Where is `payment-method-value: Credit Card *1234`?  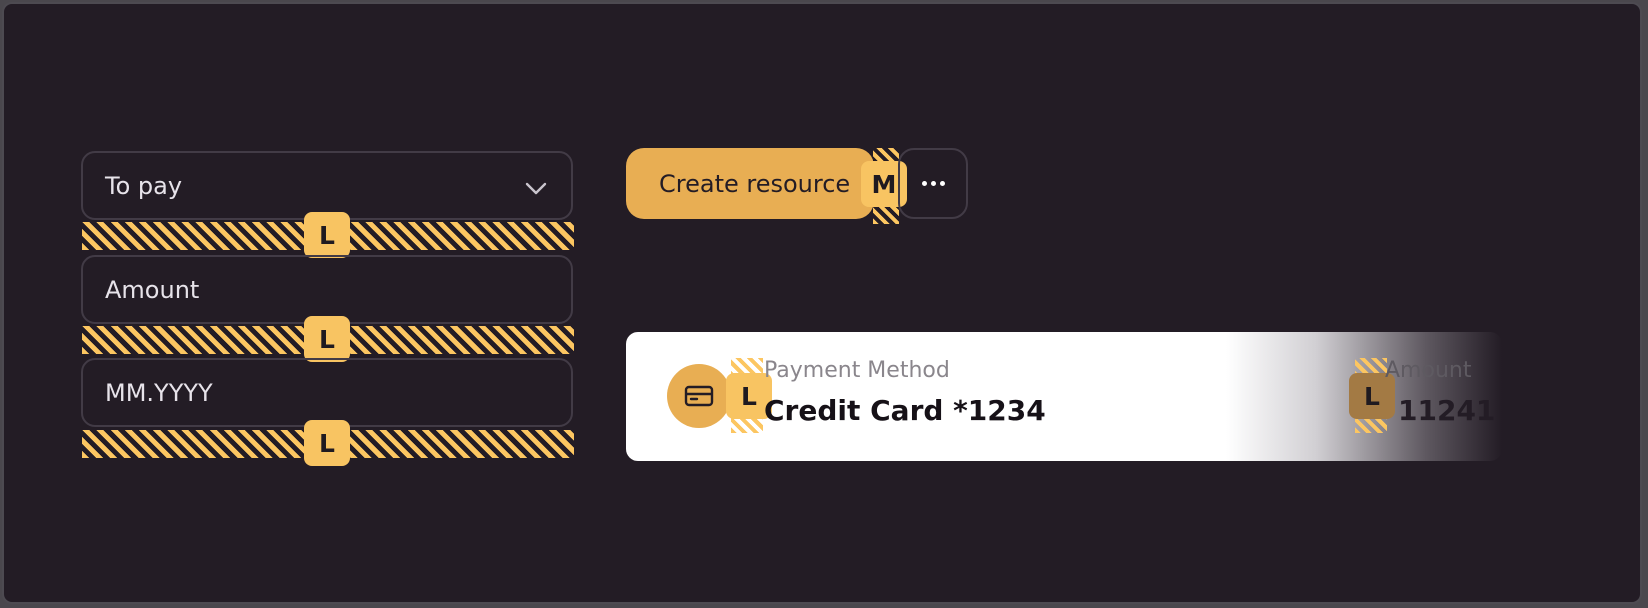
payment-method-value: Credit Card *1234 is located at coordinates (905, 410).